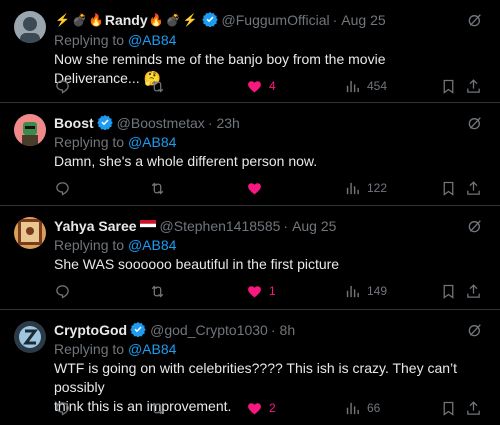  I want to click on views-button: 149, so click(365, 291).